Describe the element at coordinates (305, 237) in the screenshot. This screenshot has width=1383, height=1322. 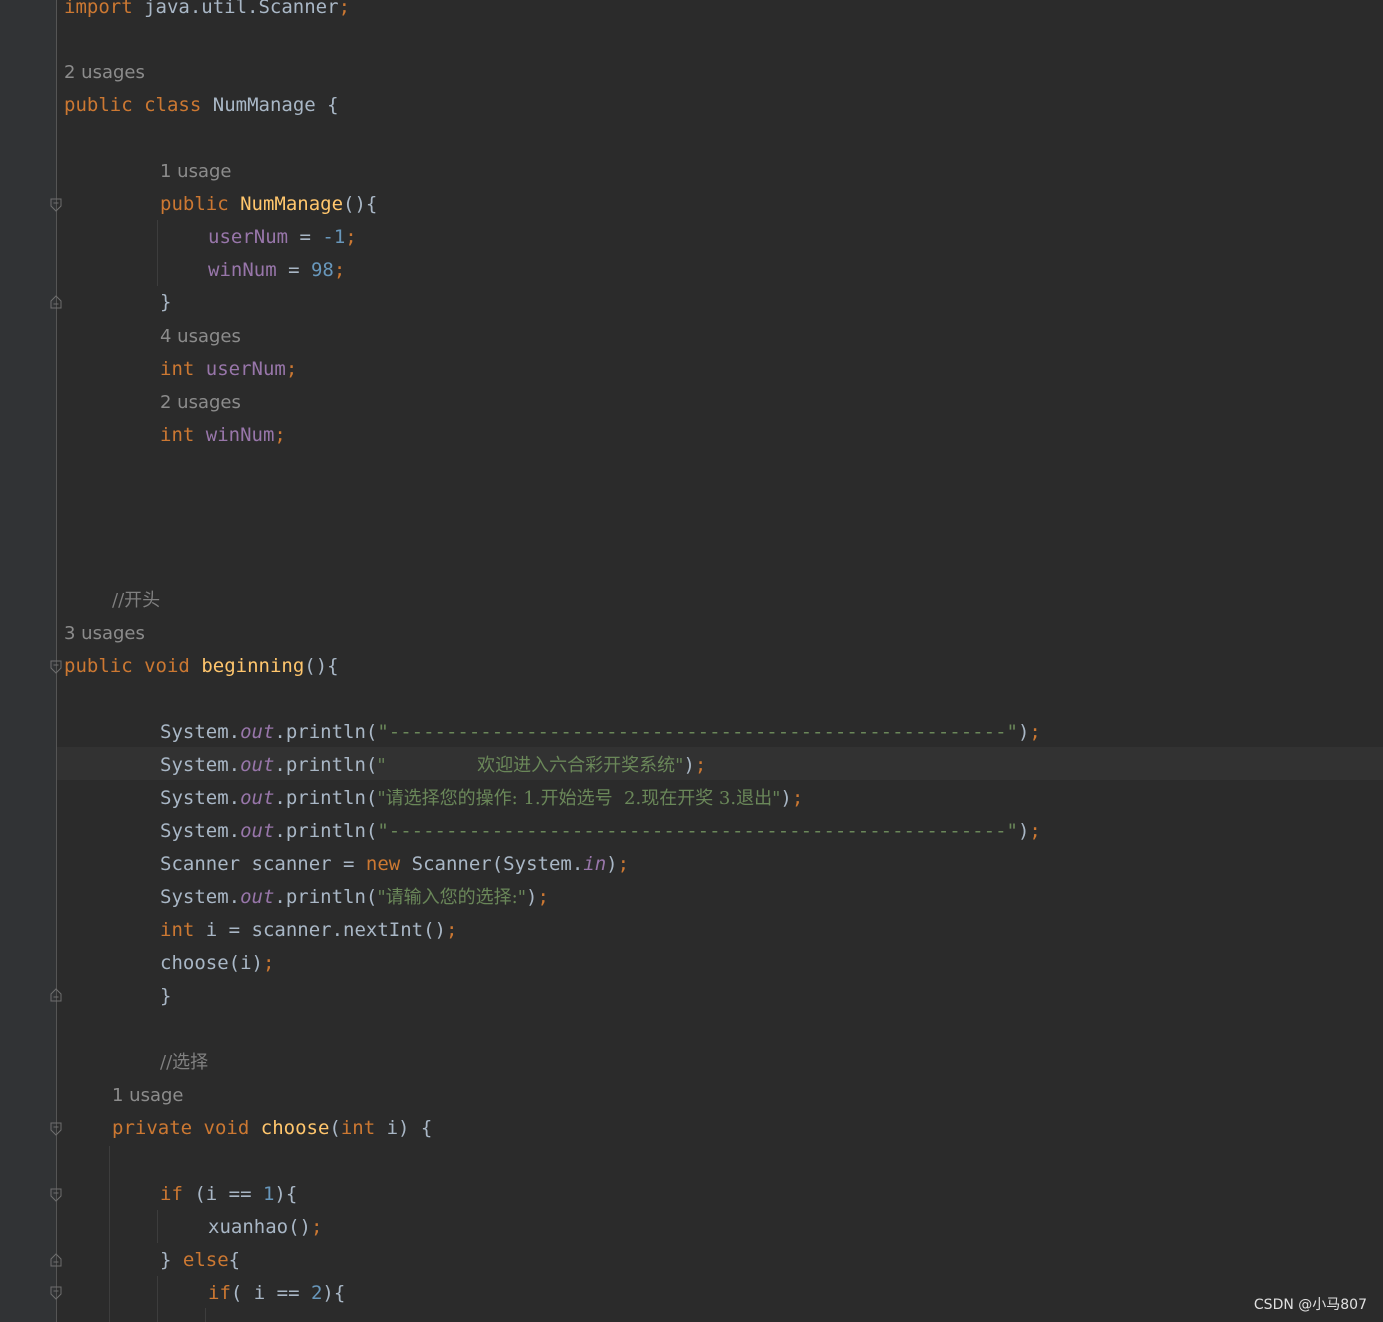
I see `operator: =` at that location.